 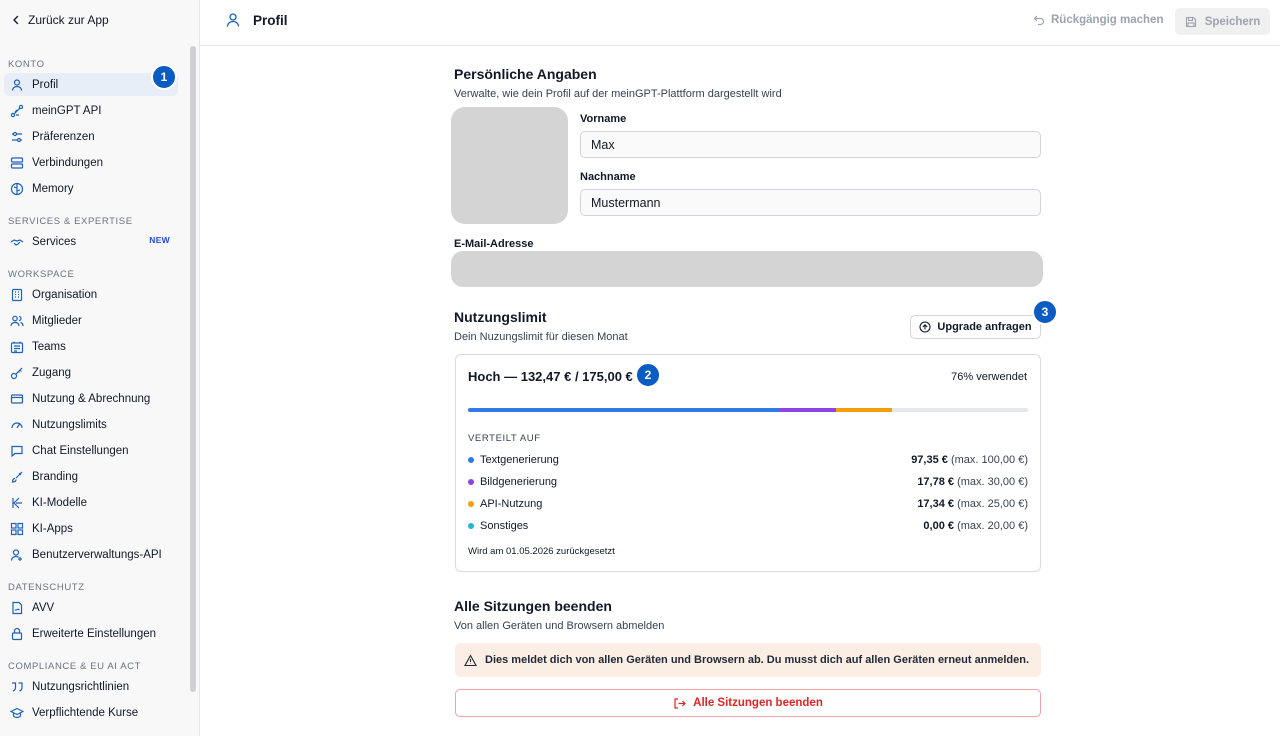 I want to click on upgrade-request-button: Upgrade anfragen, so click(x=975, y=327).